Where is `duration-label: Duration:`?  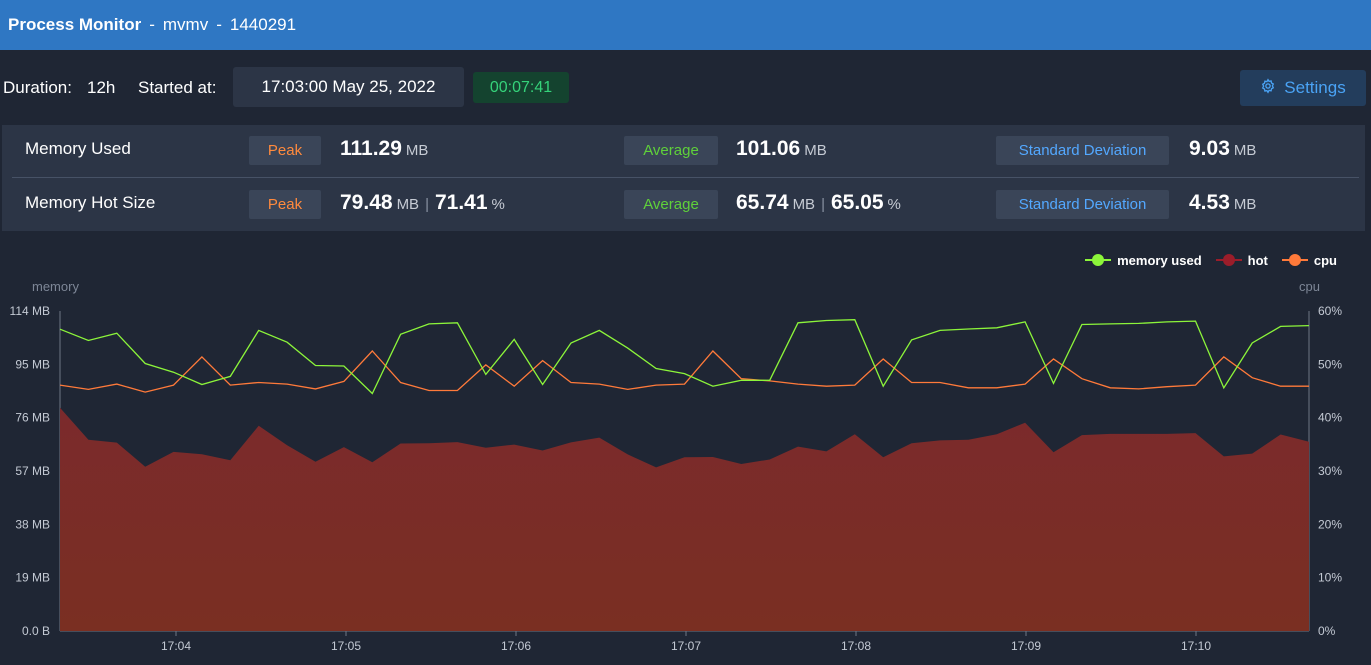
duration-label: Duration: is located at coordinates (37, 87).